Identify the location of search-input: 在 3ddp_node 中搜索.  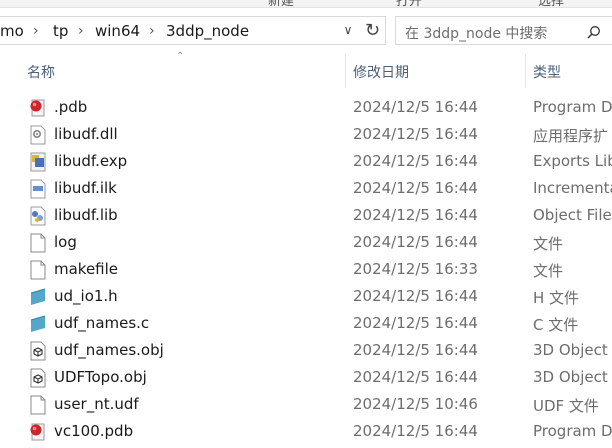
(503, 30).